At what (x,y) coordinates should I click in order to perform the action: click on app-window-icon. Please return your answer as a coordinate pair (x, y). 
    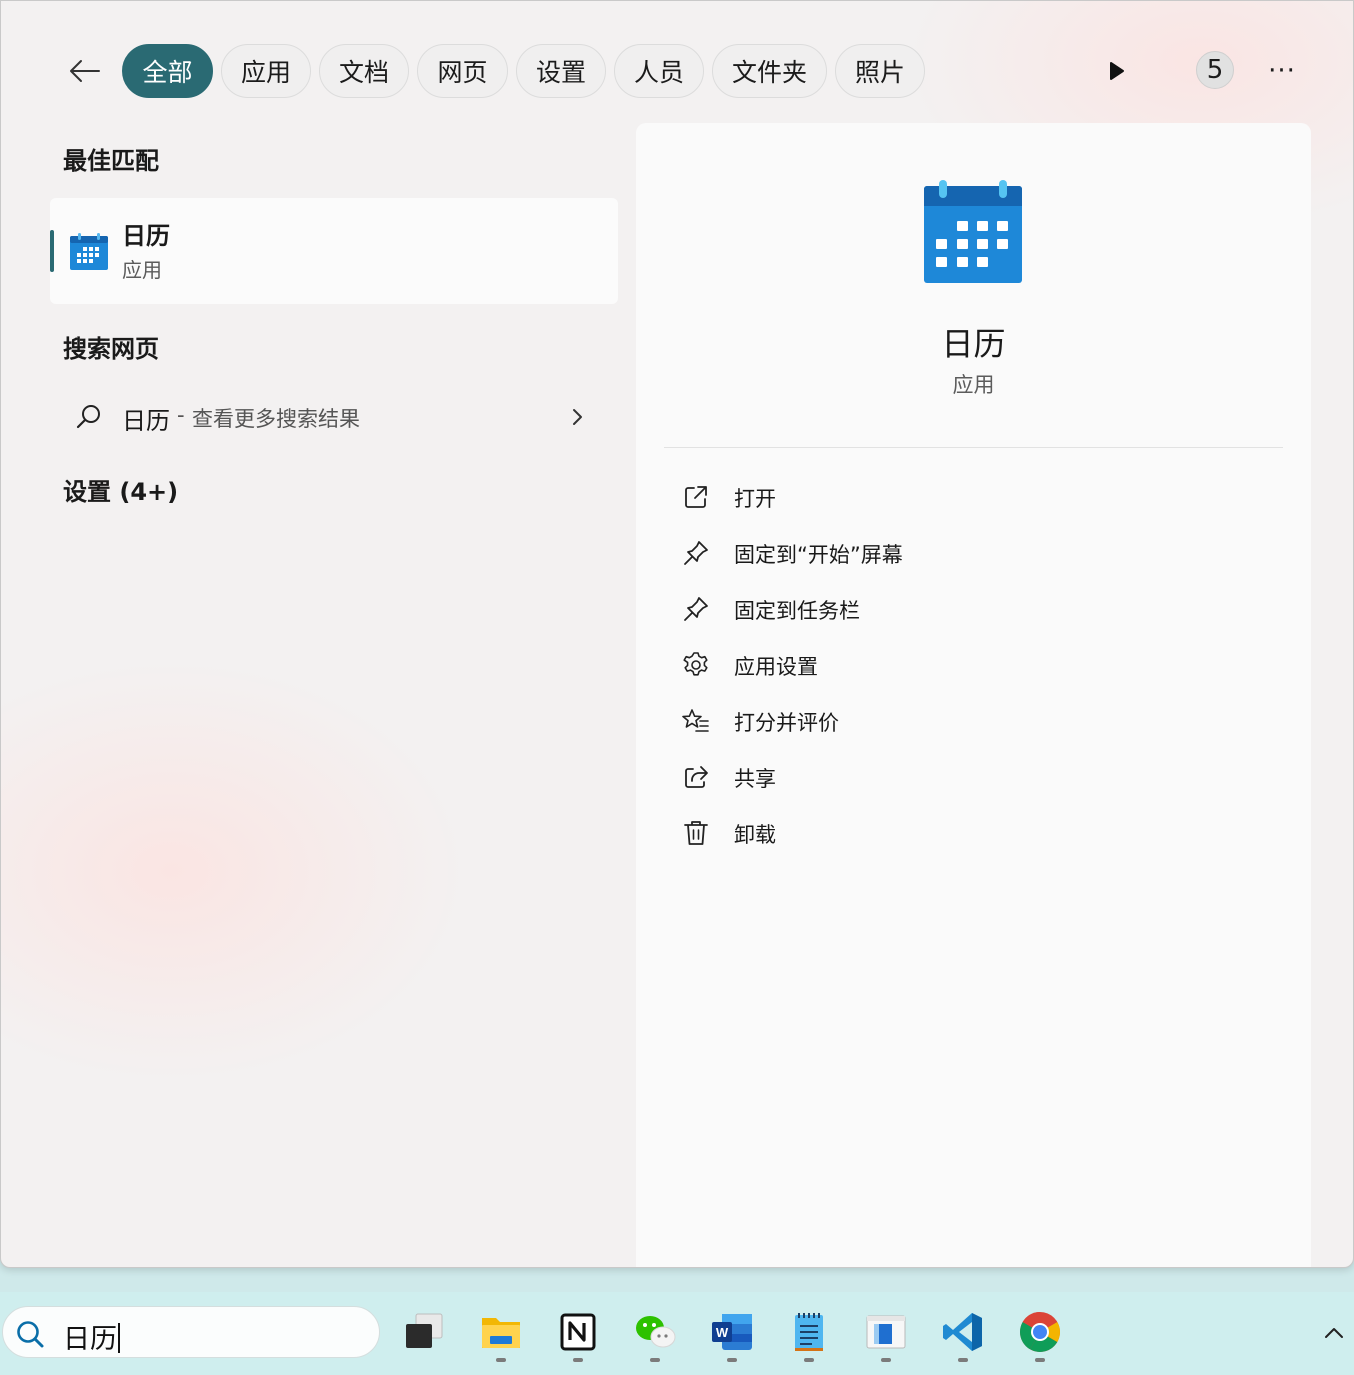
    Looking at the image, I should click on (886, 1332).